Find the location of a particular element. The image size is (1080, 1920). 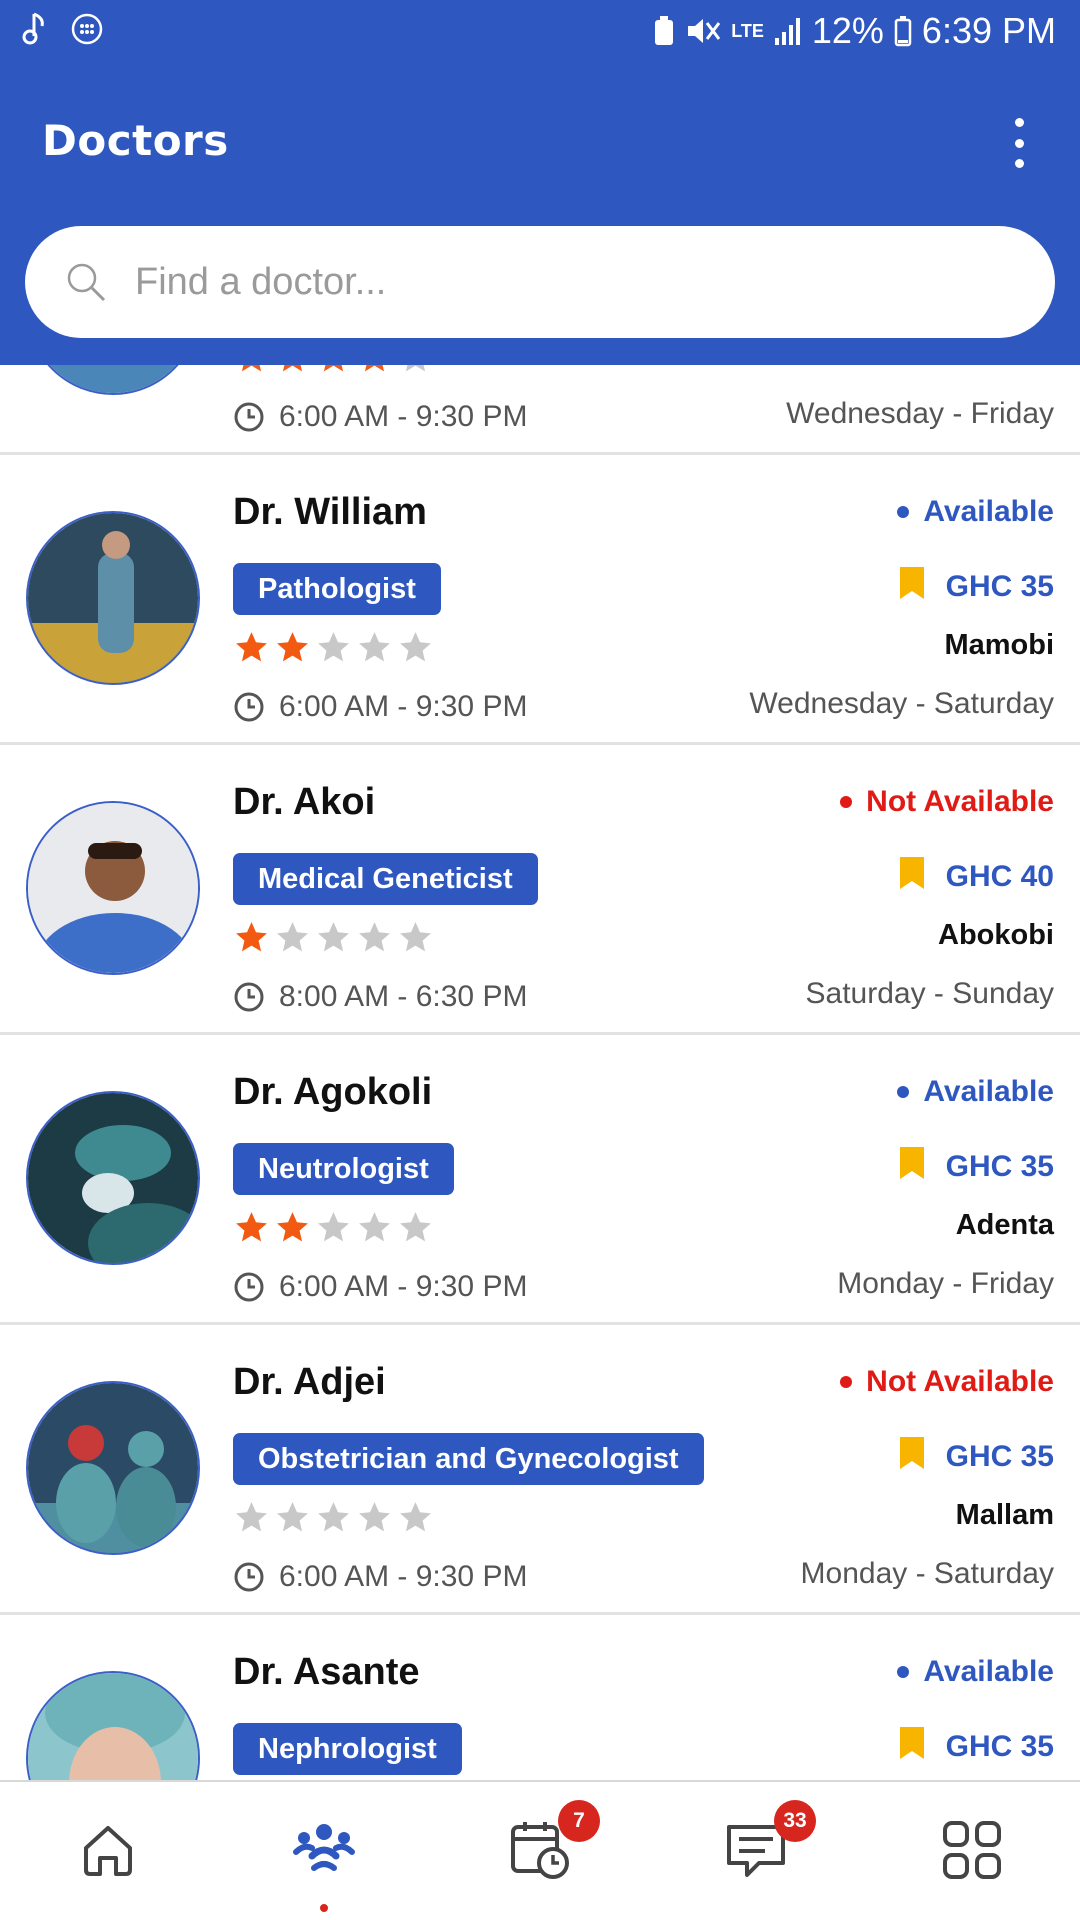

bottom-navigation: 7 33 is located at coordinates (540, 1850).